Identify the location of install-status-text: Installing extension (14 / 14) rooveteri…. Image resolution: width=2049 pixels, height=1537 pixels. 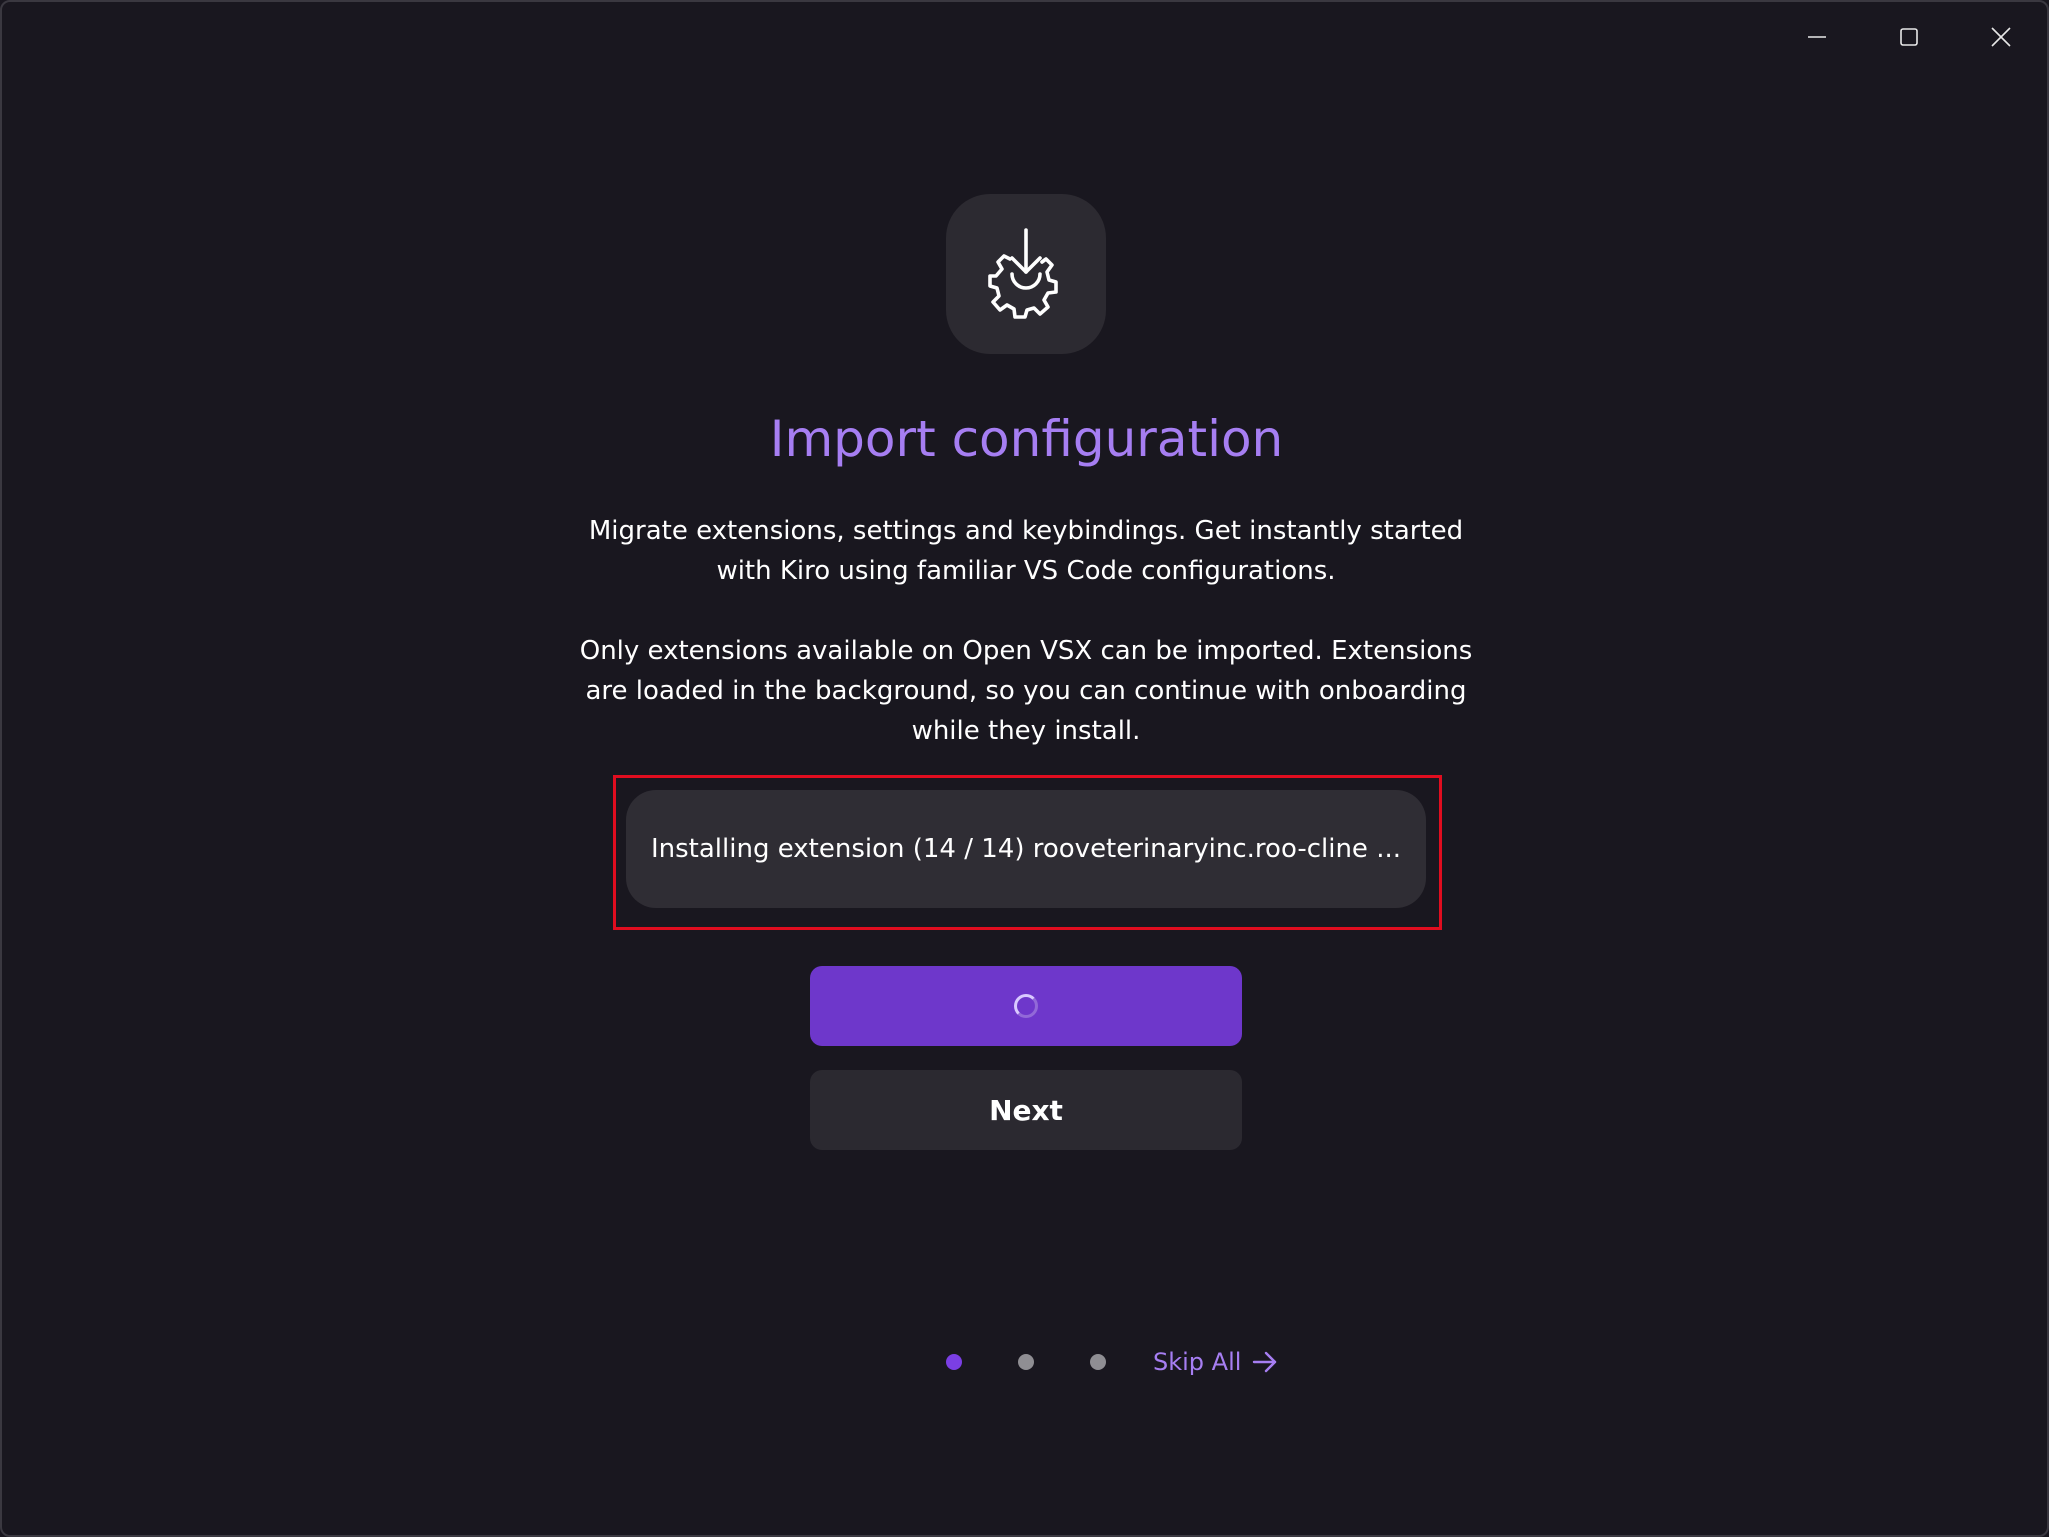
(1025, 849).